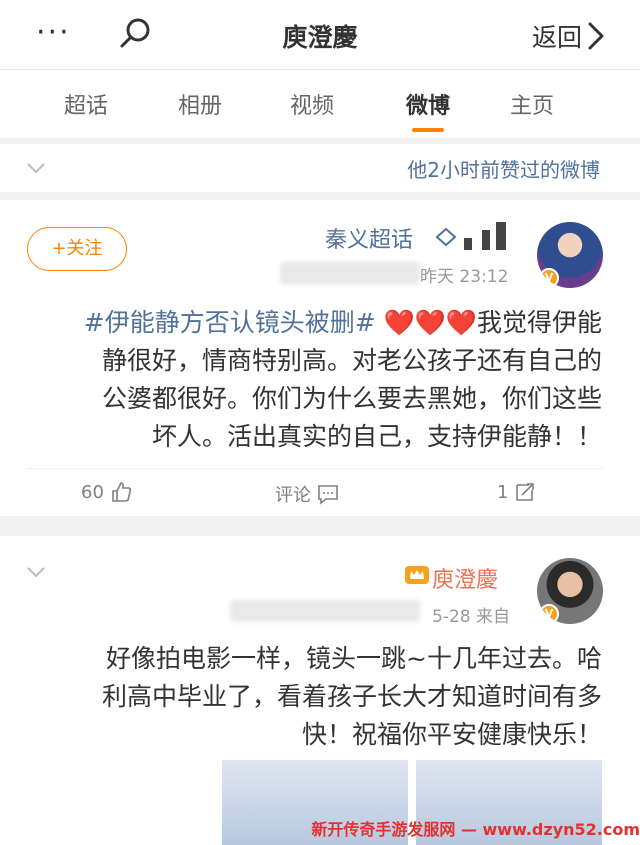 This screenshot has width=640, height=845. Describe the element at coordinates (369, 238) in the screenshot. I see `username: 秦义超话` at that location.